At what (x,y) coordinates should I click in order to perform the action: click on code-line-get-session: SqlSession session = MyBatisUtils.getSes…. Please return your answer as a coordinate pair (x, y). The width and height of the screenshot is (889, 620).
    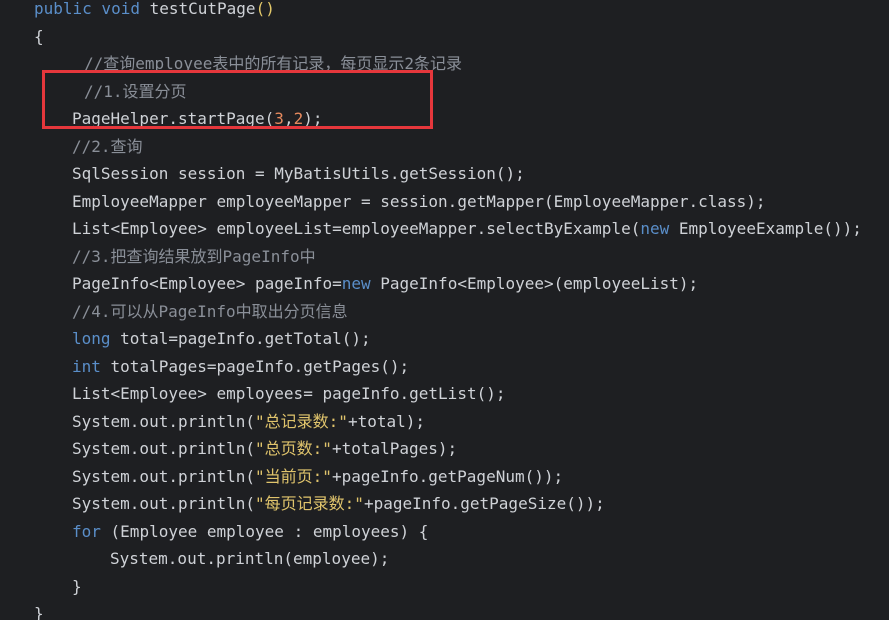
    Looking at the image, I should click on (262, 174).